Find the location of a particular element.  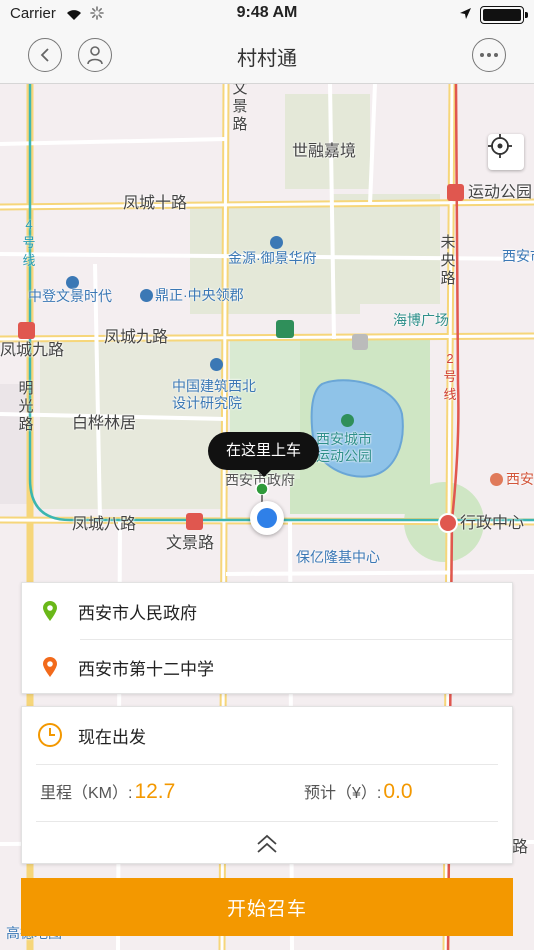

map-label-fengcheng-10: 凤城十路 is located at coordinates (155, 203).